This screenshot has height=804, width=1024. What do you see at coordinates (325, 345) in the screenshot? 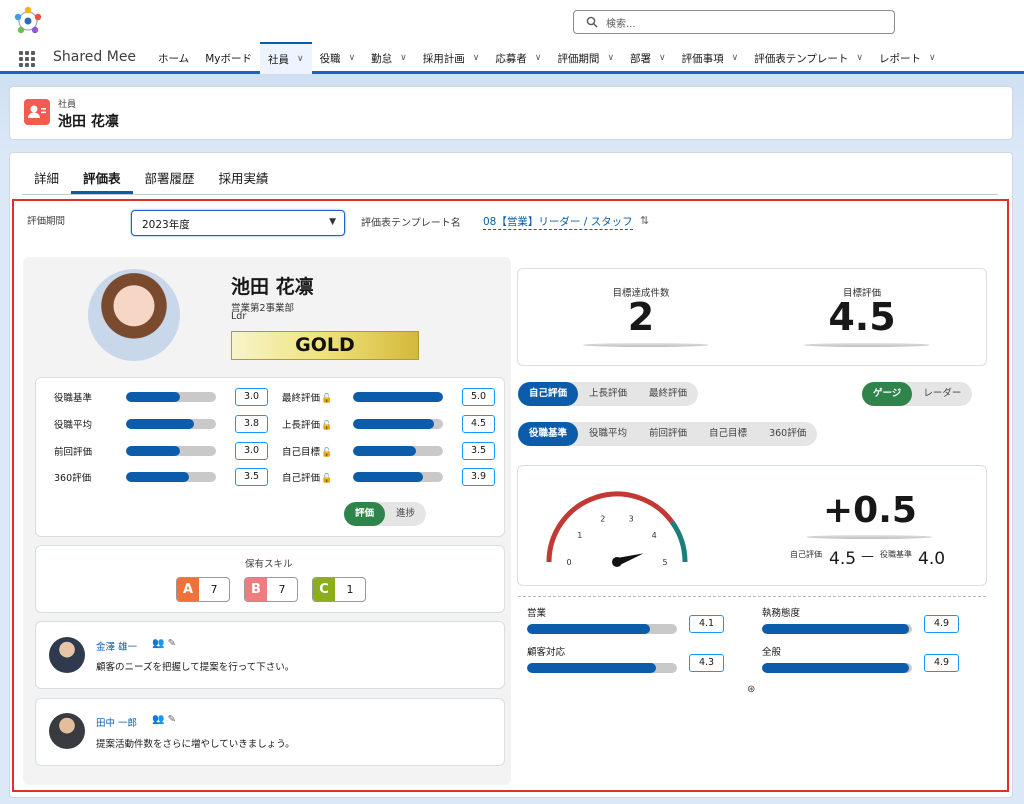
I see `rank-badge: GOLD` at bounding box center [325, 345].